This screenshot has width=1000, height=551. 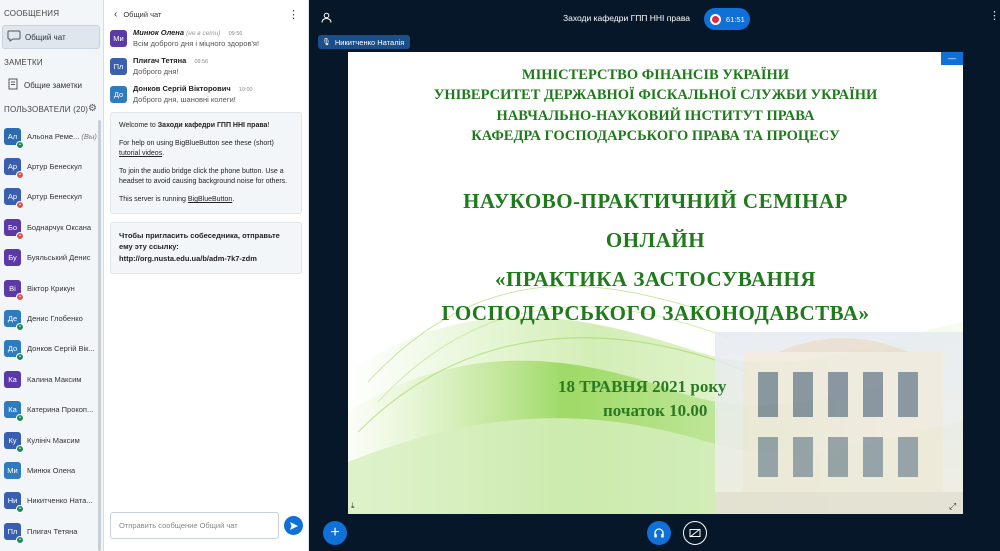 I want to click on offline-status: (не в сети), so click(x=203, y=33).